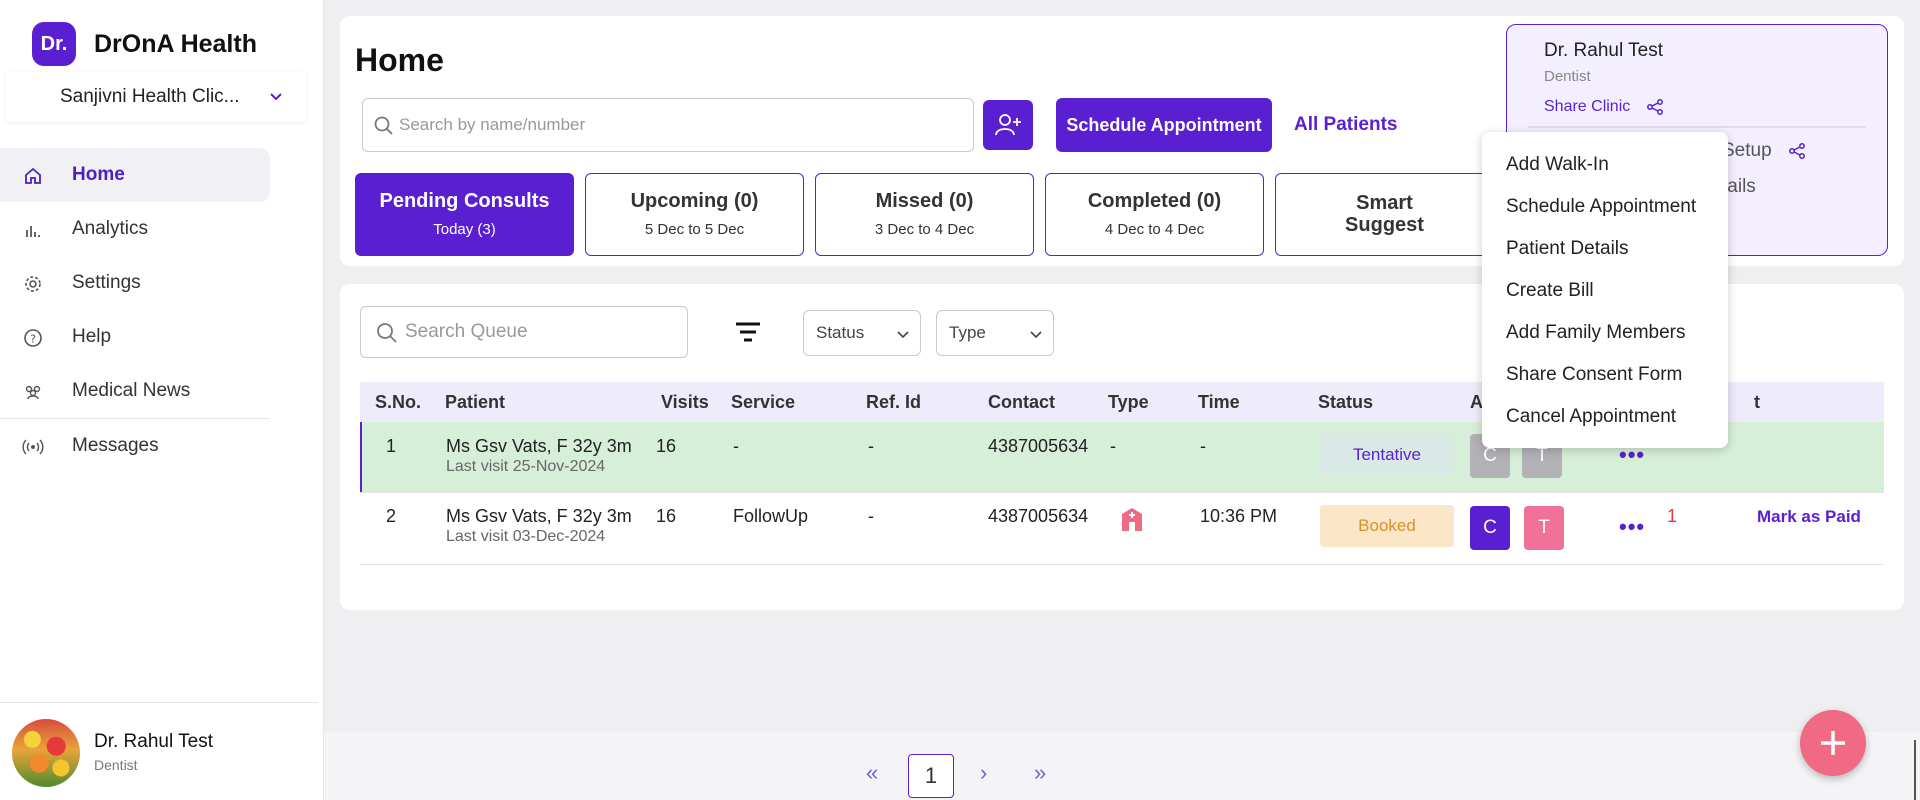 Image resolution: width=1920 pixels, height=800 pixels. Describe the element at coordinates (1345, 125) in the screenshot. I see `all-patients-link: All Patients` at that location.